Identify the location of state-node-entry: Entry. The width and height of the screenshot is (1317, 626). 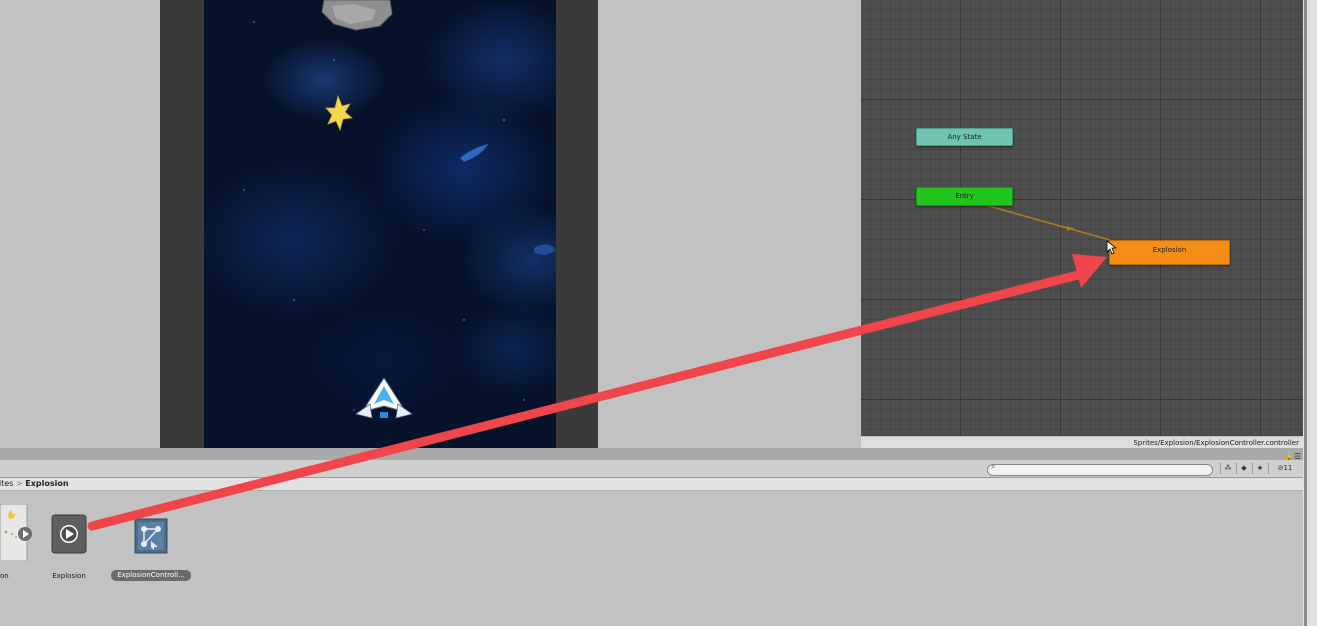
(964, 196).